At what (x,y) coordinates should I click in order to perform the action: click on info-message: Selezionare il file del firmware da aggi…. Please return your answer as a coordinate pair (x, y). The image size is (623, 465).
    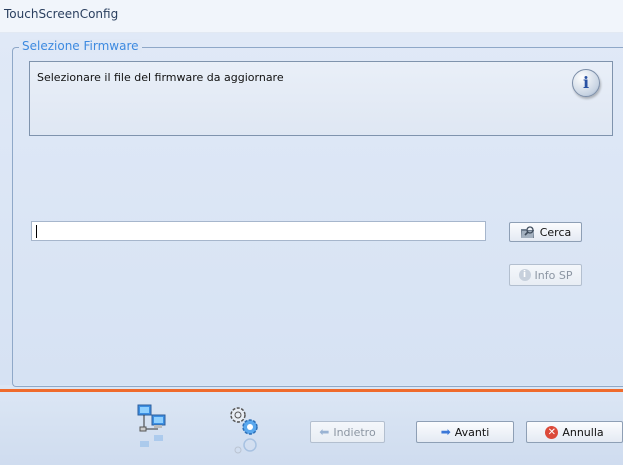
    Looking at the image, I should click on (160, 77).